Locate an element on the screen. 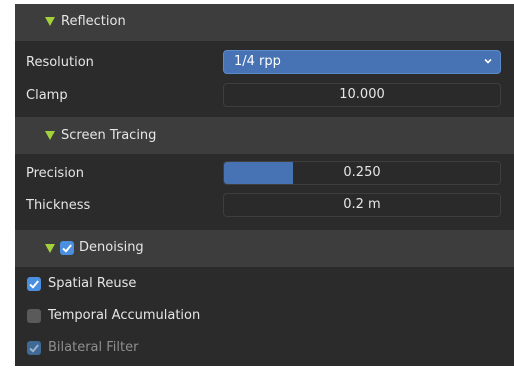  resolution-label: Resolution is located at coordinates (60, 62).